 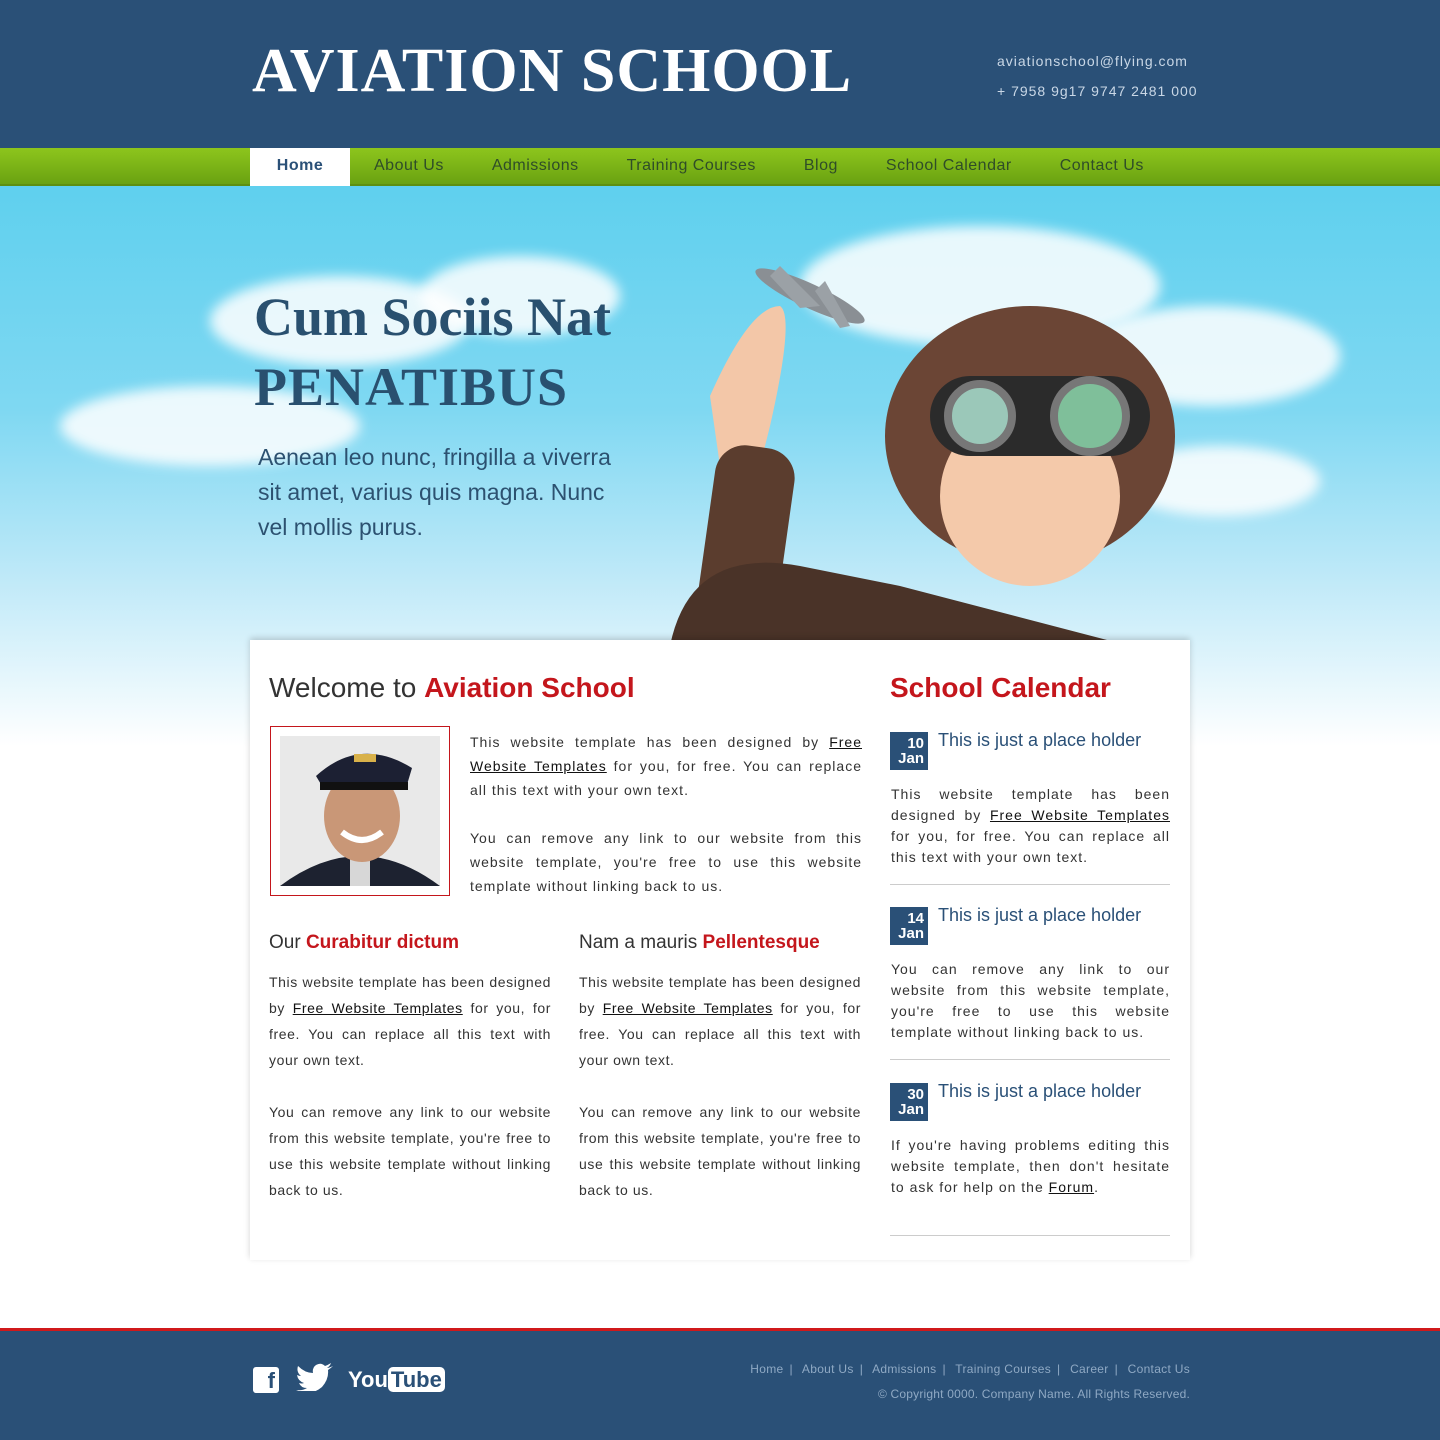 What do you see at coordinates (347, 687) in the screenshot?
I see `welcome-prefix: Welcome to` at bounding box center [347, 687].